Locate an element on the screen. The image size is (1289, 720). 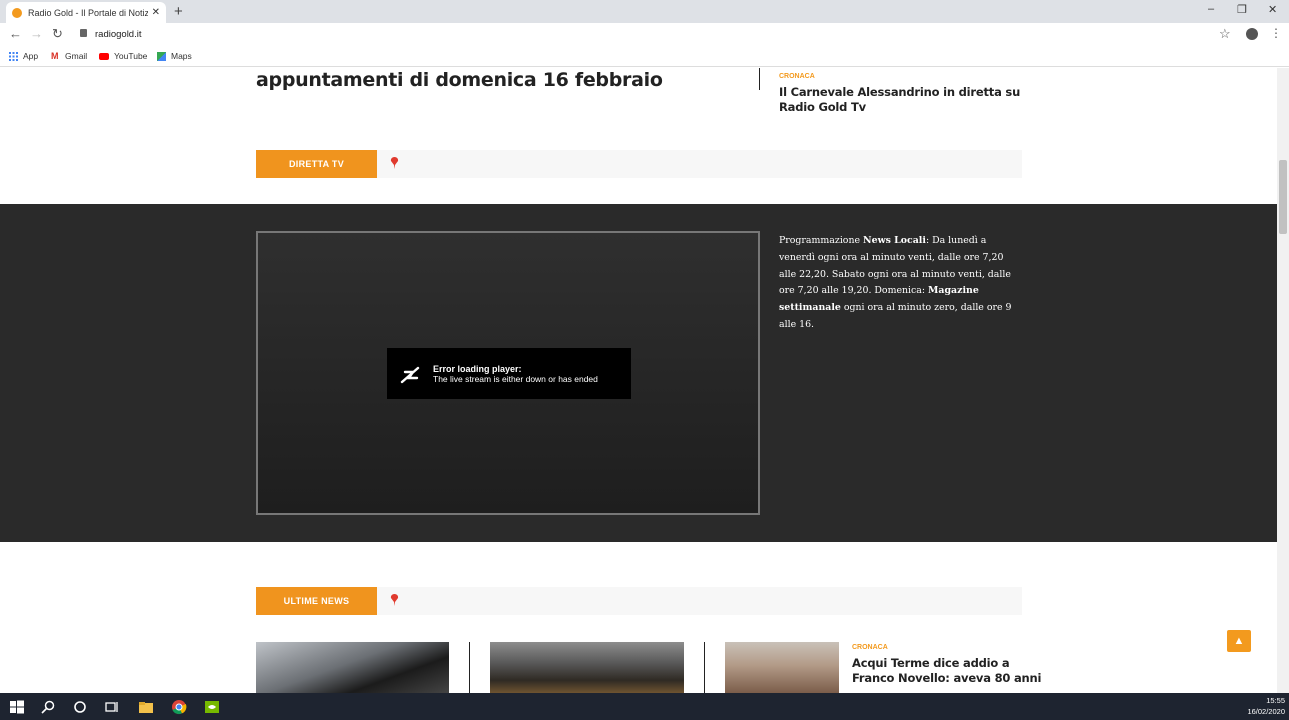
tab-close-icon: ✕ is located at coordinates (156, 12).